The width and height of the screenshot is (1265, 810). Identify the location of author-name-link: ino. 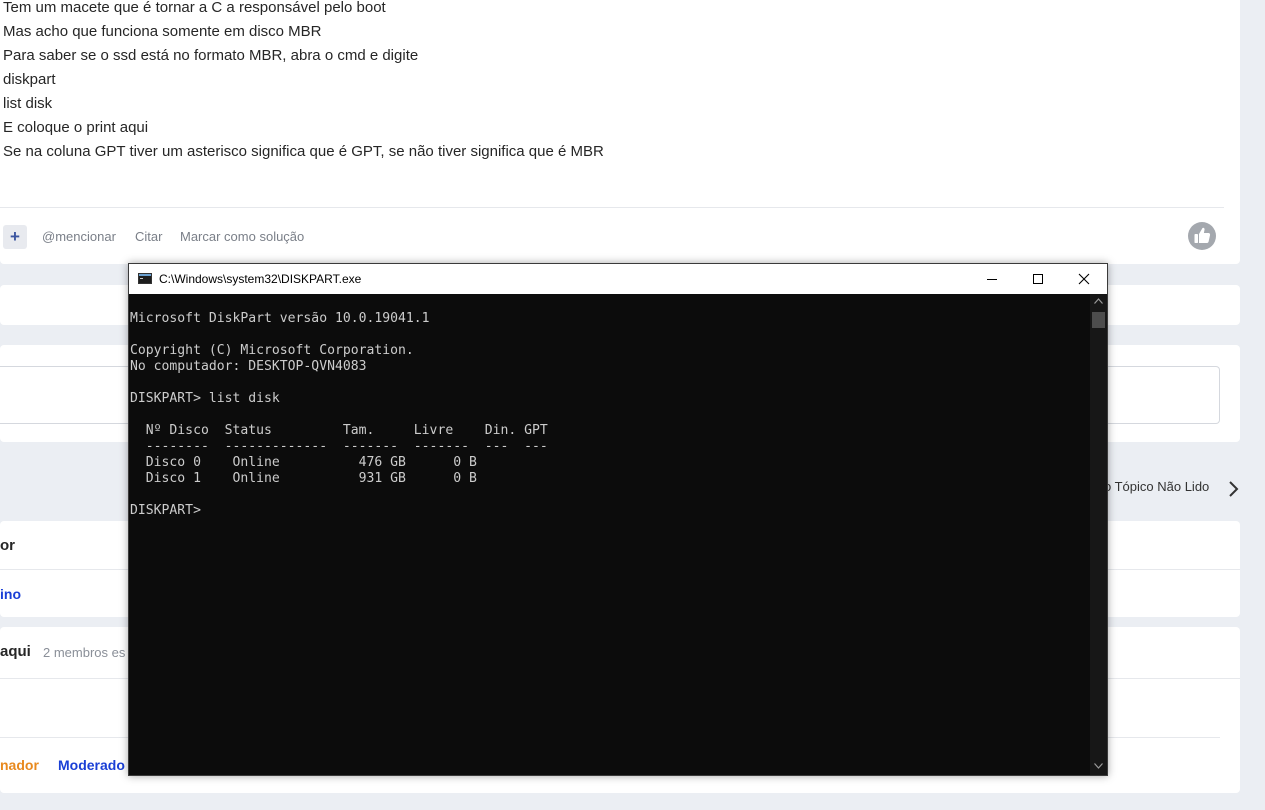
(10, 594).